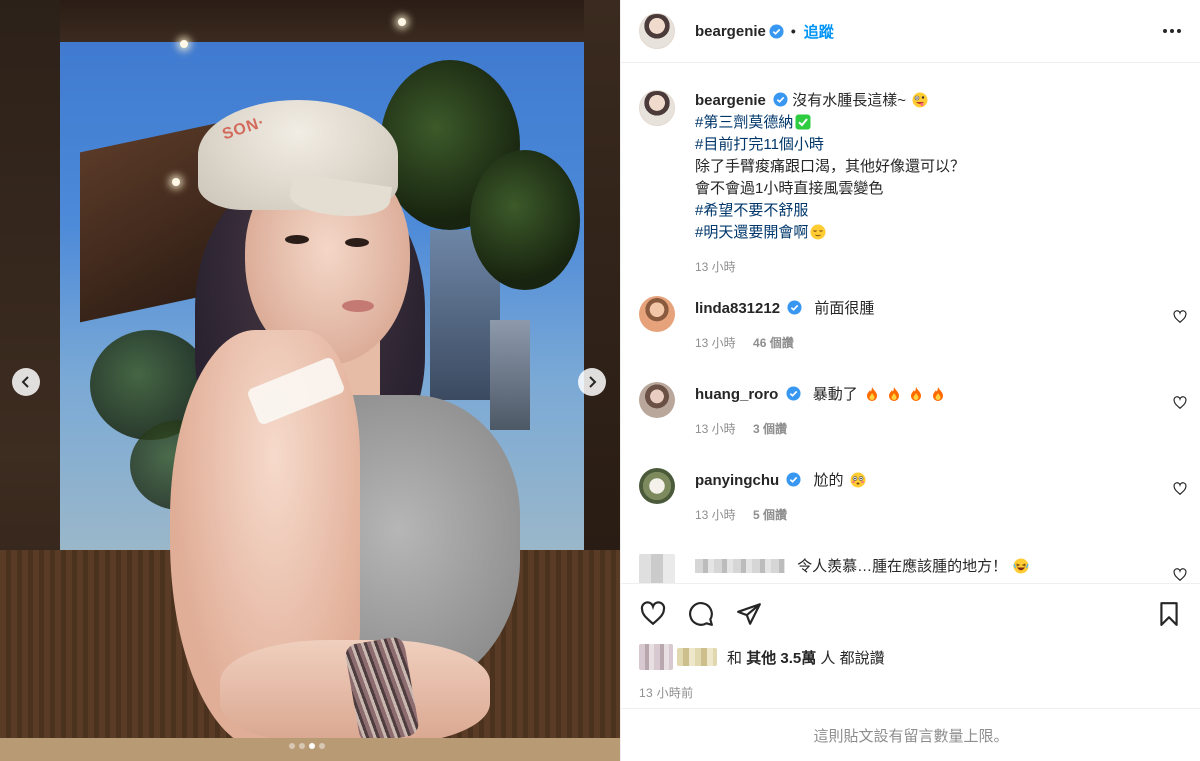 This screenshot has width=1200, height=761. What do you see at coordinates (941, 342) in the screenshot?
I see `comment-meta: 13 小時 46 個讚` at bounding box center [941, 342].